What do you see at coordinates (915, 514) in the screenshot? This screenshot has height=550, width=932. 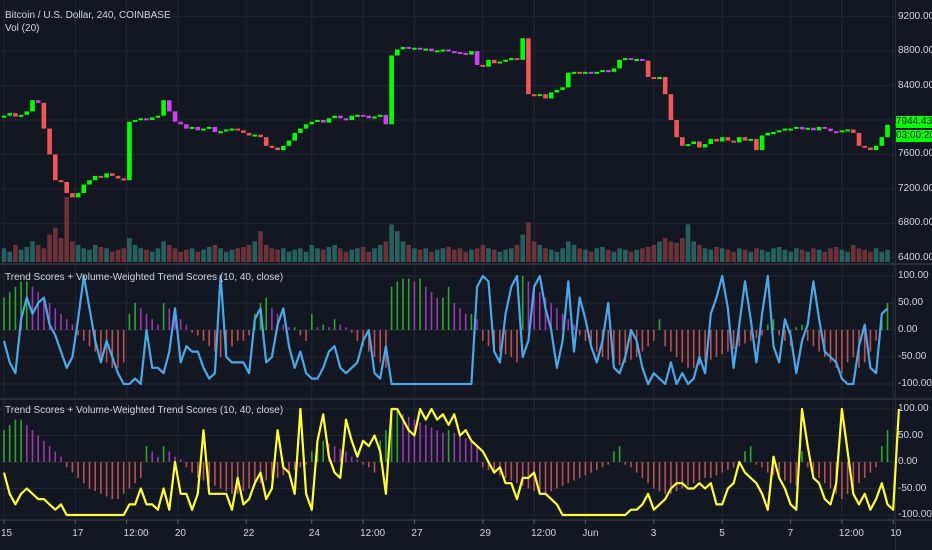 I see `score-axis-label: -100.00` at bounding box center [915, 514].